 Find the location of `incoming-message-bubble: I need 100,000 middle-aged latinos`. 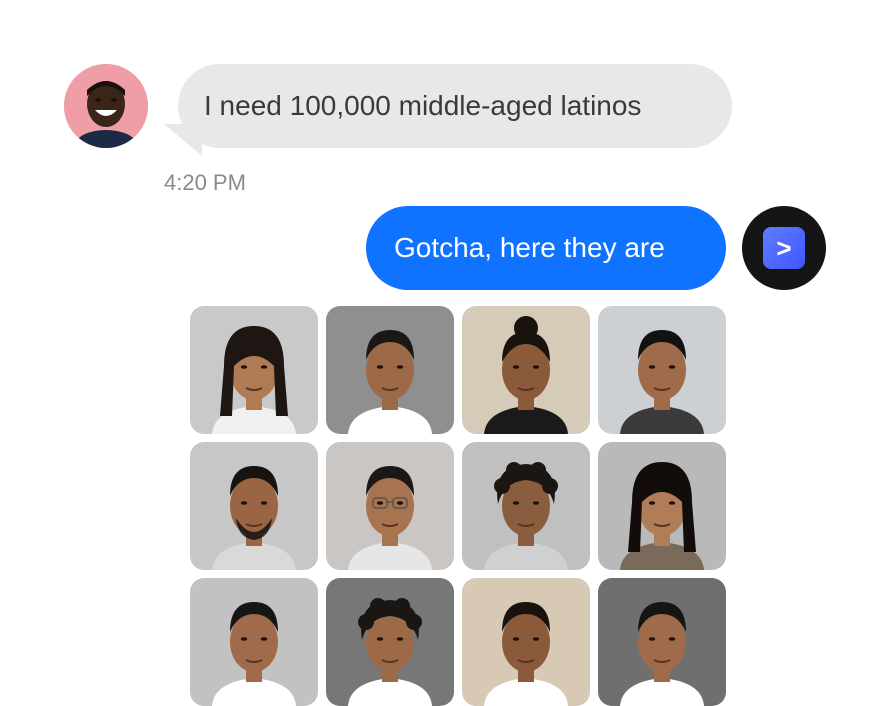

incoming-message-bubble: I need 100,000 middle-aged latinos is located at coordinates (455, 106).